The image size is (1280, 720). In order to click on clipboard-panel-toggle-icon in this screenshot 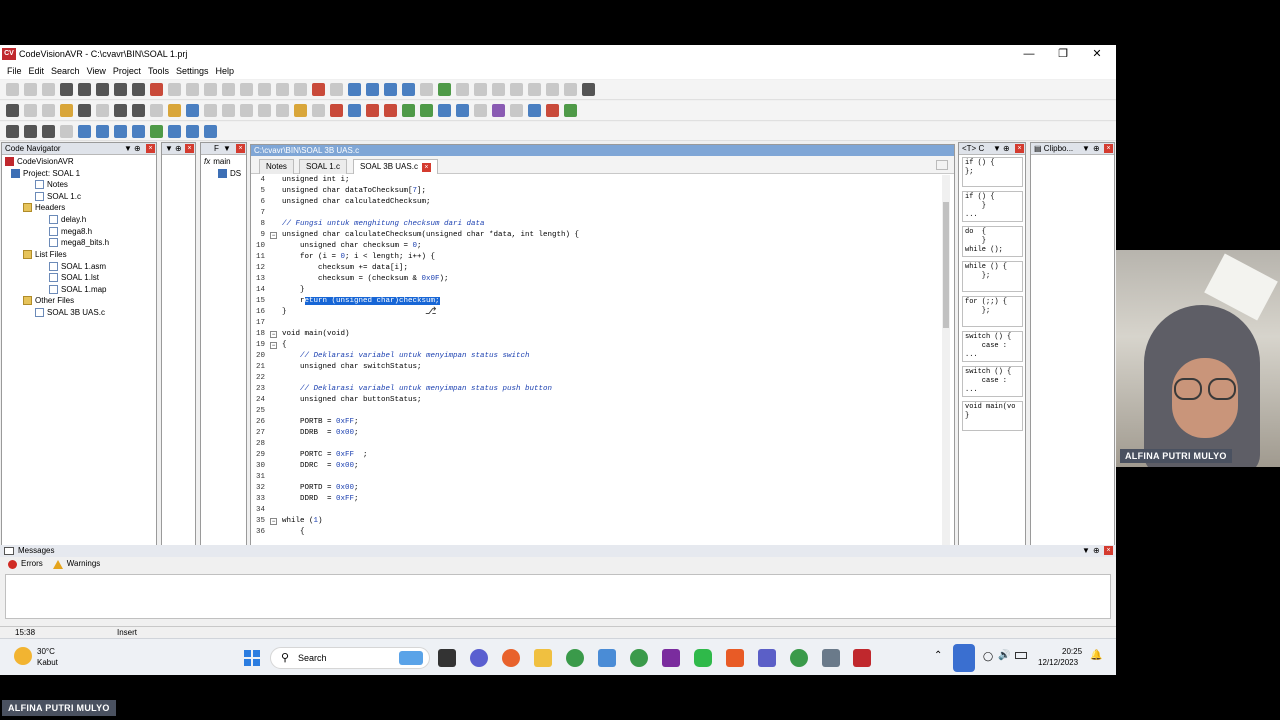, I will do `click(138, 131)`.